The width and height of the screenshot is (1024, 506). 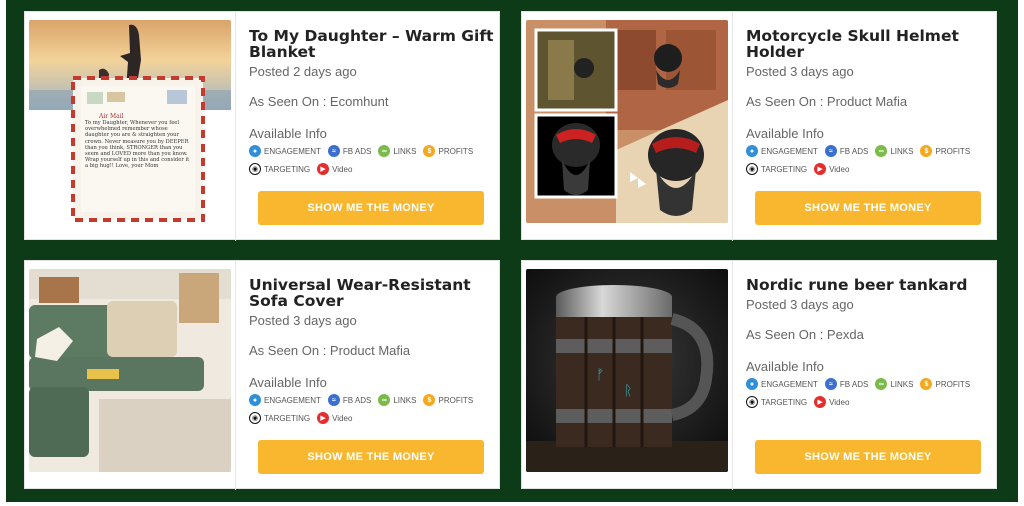 What do you see at coordinates (600, 375) in the screenshot?
I see `svg-text: ᚠ` at bounding box center [600, 375].